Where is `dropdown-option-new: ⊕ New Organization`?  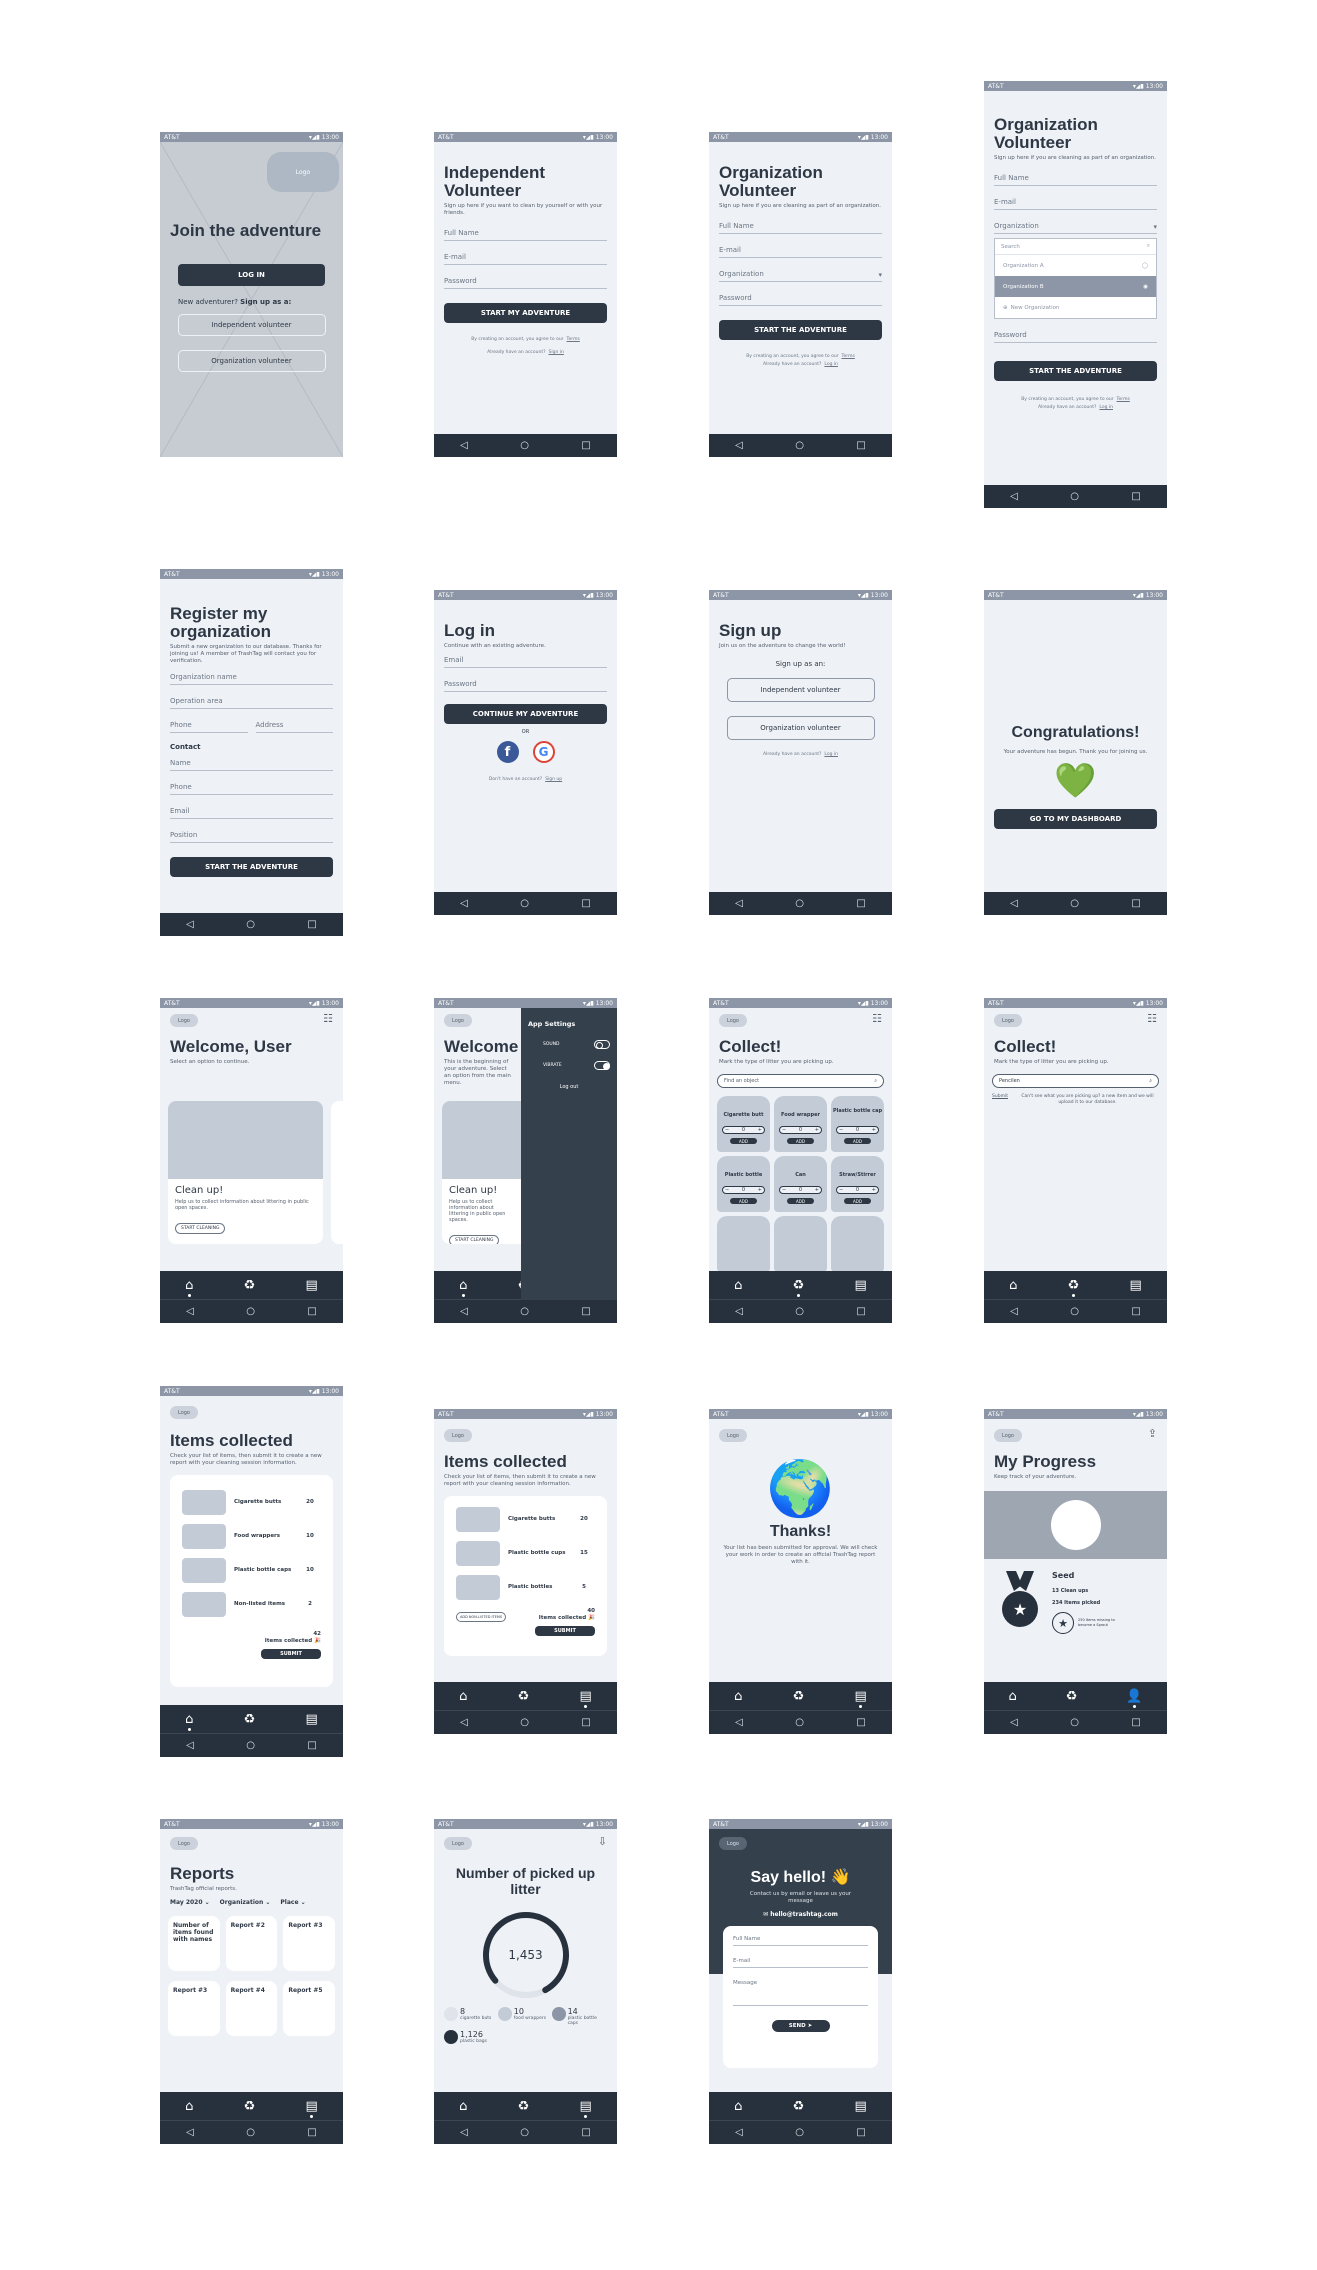
dropdown-option-new: ⊕ New Organization is located at coordinates (1075, 307).